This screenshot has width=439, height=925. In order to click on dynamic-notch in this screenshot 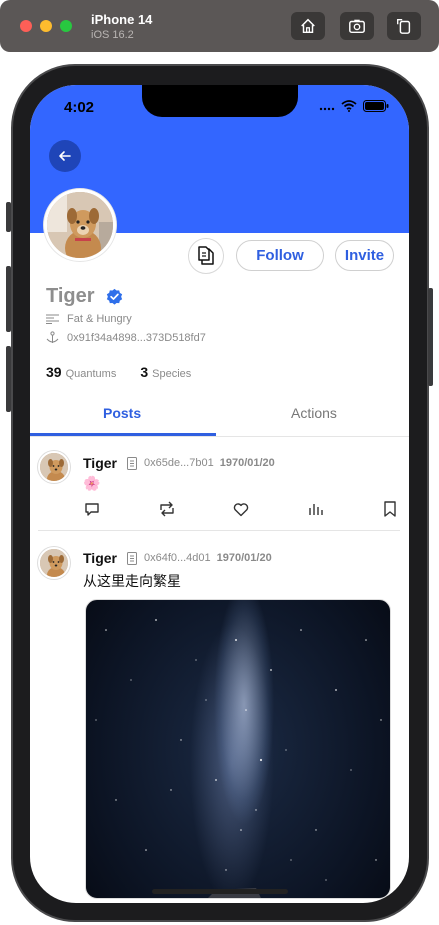, I will do `click(220, 101)`.